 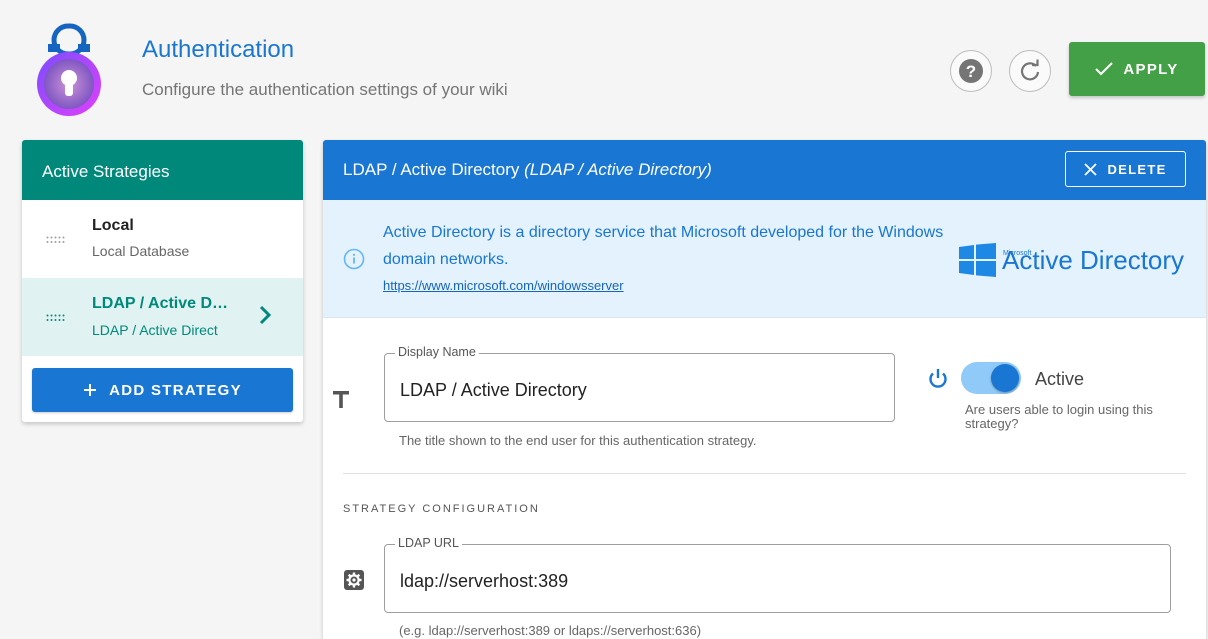 What do you see at coordinates (1137, 169) in the screenshot?
I see `delete-label: DELETE` at bounding box center [1137, 169].